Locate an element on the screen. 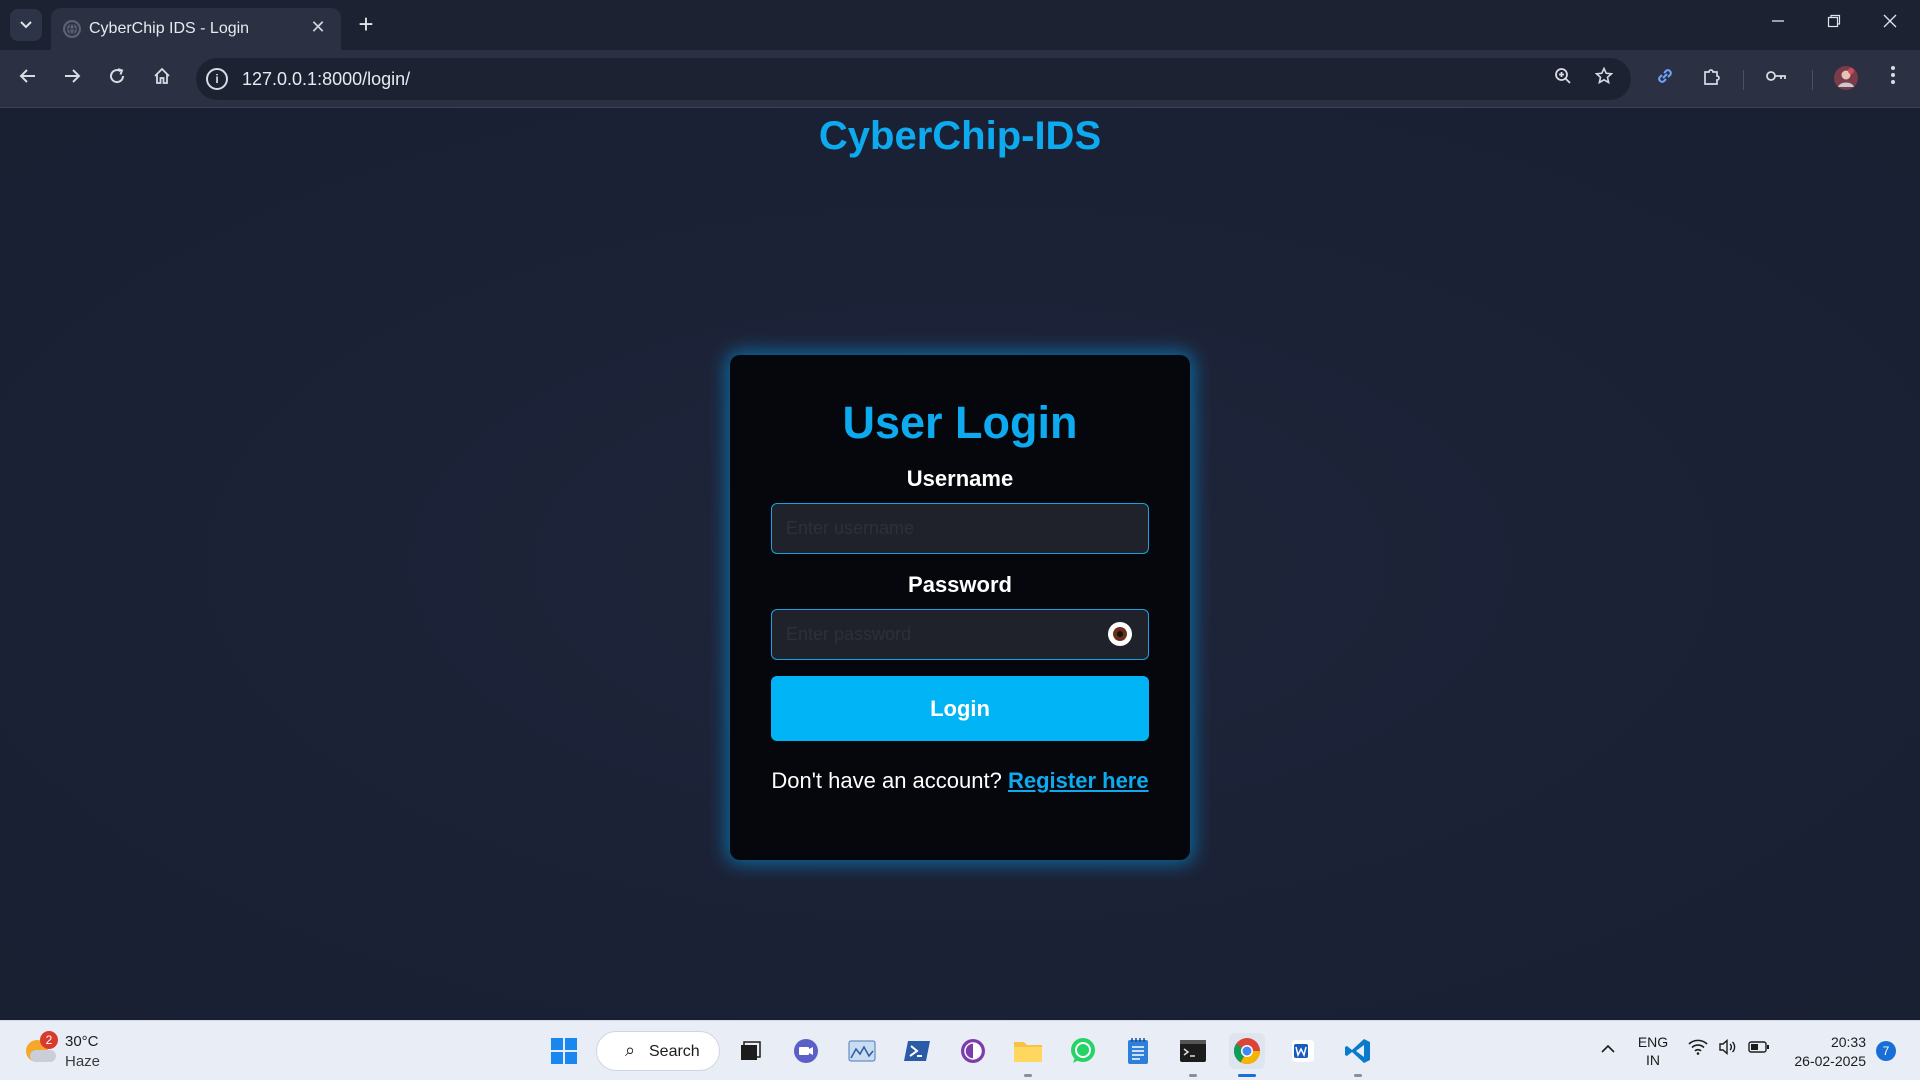 This screenshot has height=1080, width=1920. start-windows-icon is located at coordinates (564, 1051).